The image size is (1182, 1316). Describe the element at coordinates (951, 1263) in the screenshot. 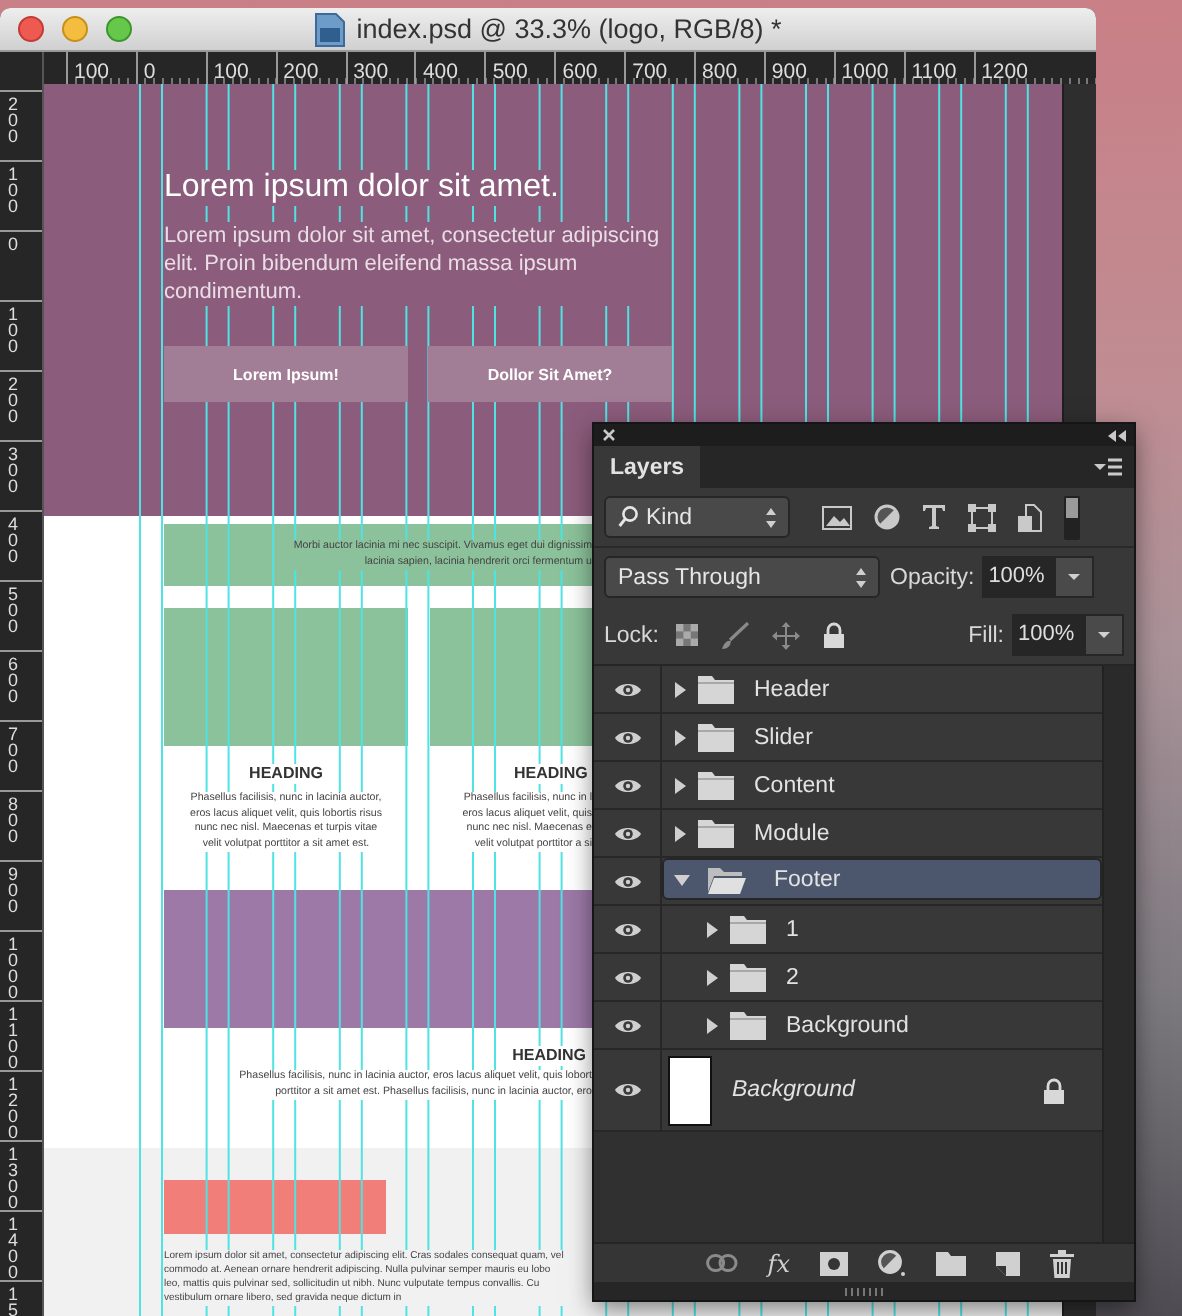

I see `new-group-icon` at that location.